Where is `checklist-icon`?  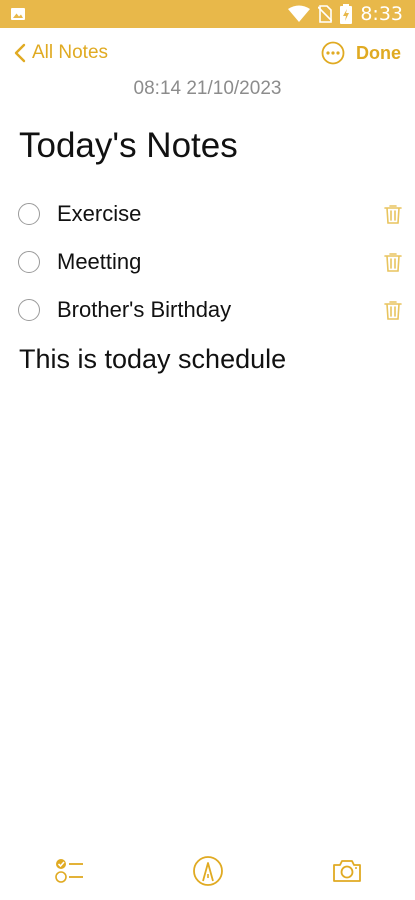
checklist-icon is located at coordinates (69, 871).